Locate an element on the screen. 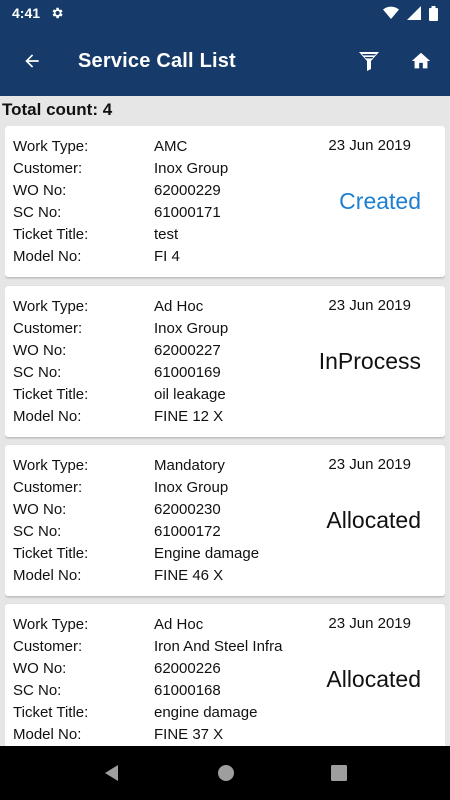 This screenshot has width=450, height=800. sc-no-row: SC No: 61000172 is located at coordinates (163, 532).